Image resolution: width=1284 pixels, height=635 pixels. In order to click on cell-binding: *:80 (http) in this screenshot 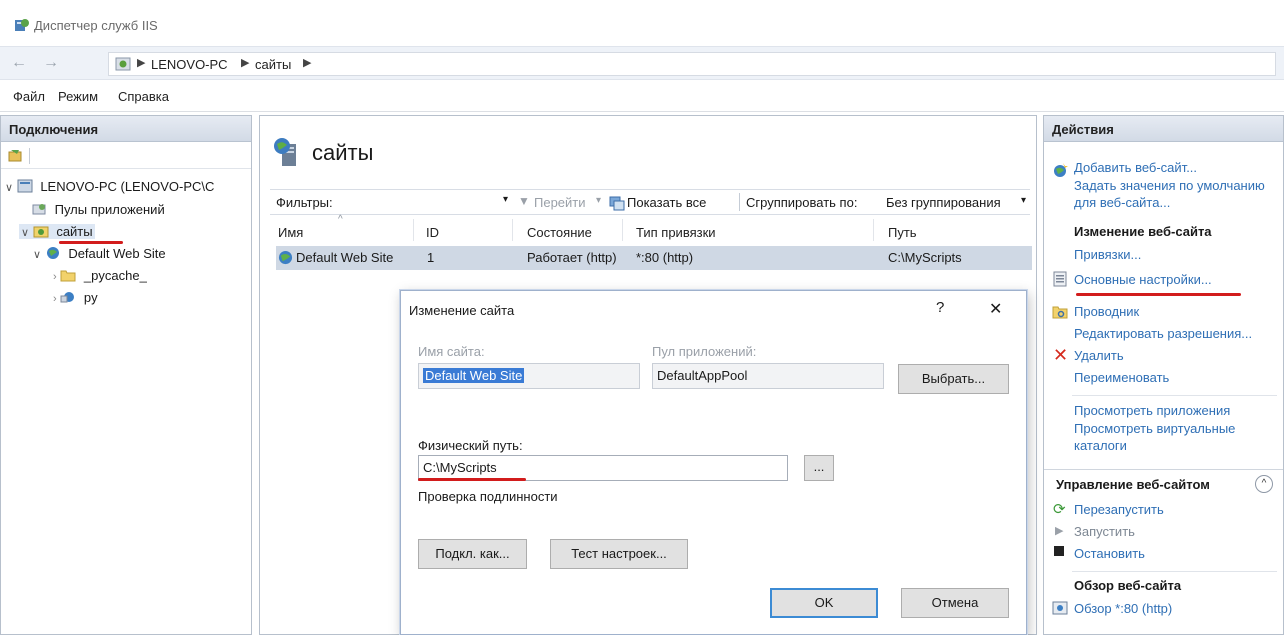, I will do `click(665, 257)`.